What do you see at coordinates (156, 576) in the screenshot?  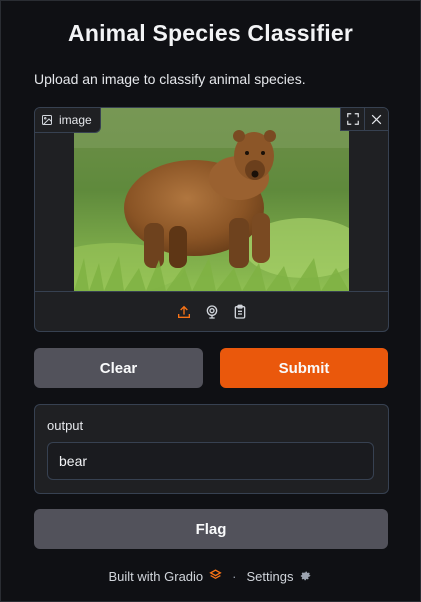 I see `built-with-gradio-link: Built with Gradio` at bounding box center [156, 576].